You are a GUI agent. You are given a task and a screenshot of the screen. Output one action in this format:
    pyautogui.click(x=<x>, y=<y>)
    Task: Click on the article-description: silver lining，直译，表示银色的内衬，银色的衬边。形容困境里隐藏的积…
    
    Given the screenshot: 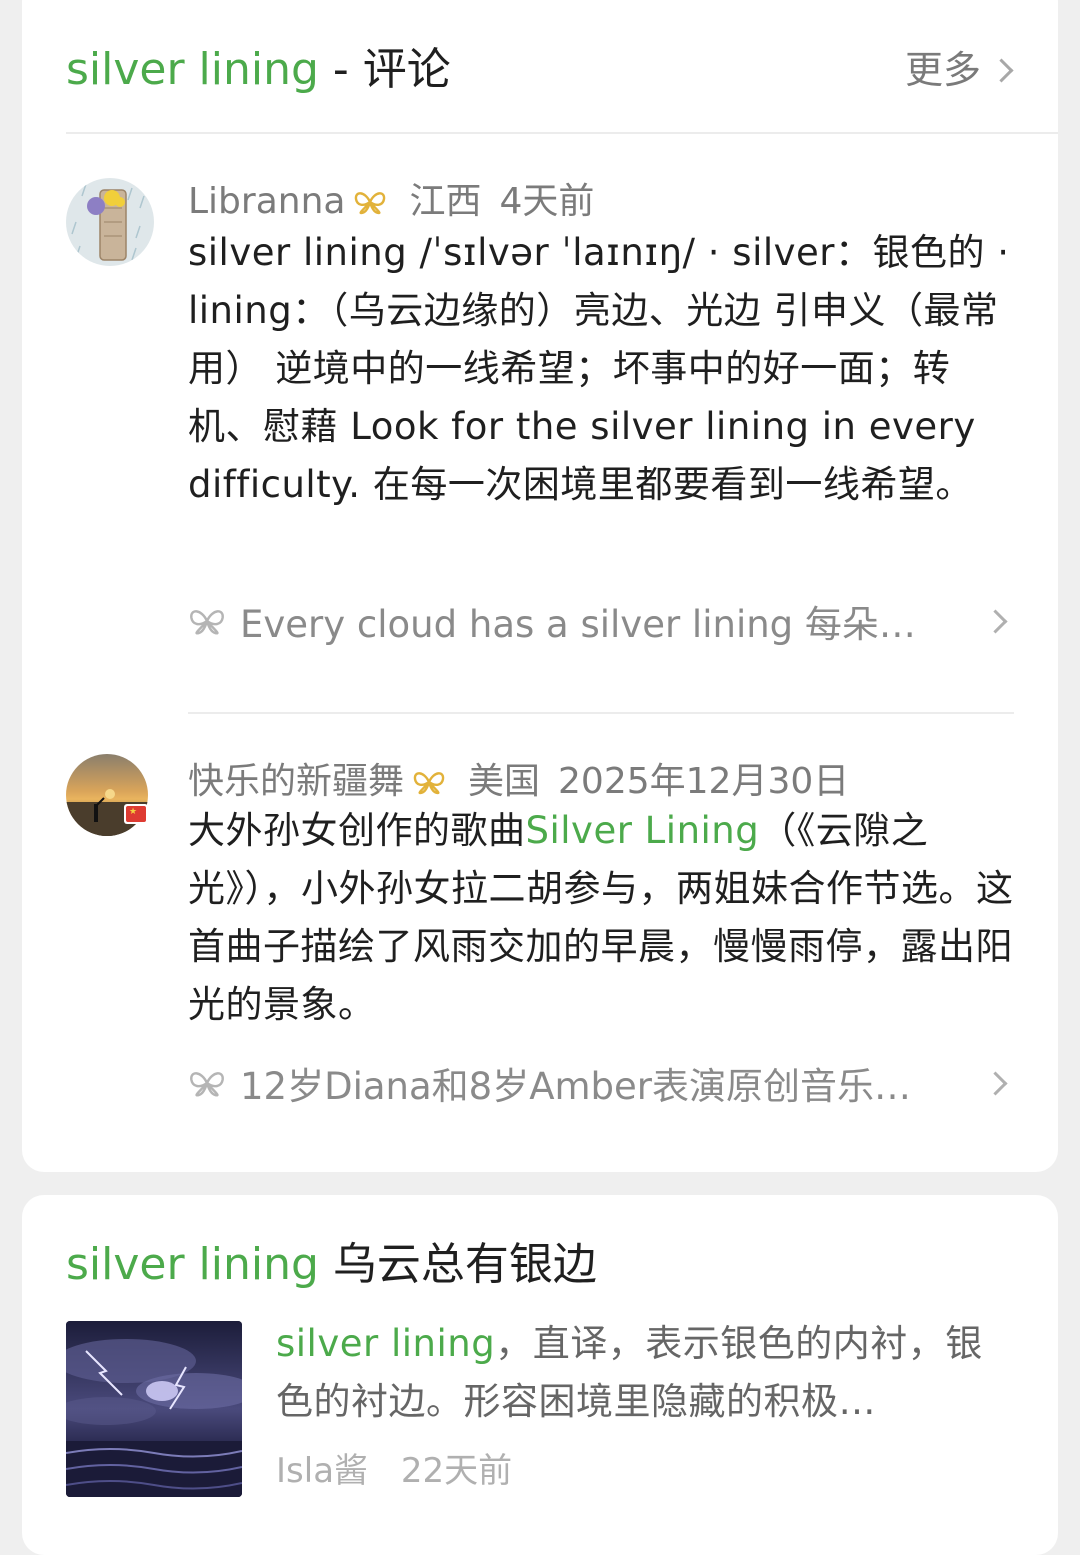 What is the action you would take?
    pyautogui.click(x=636, y=1373)
    